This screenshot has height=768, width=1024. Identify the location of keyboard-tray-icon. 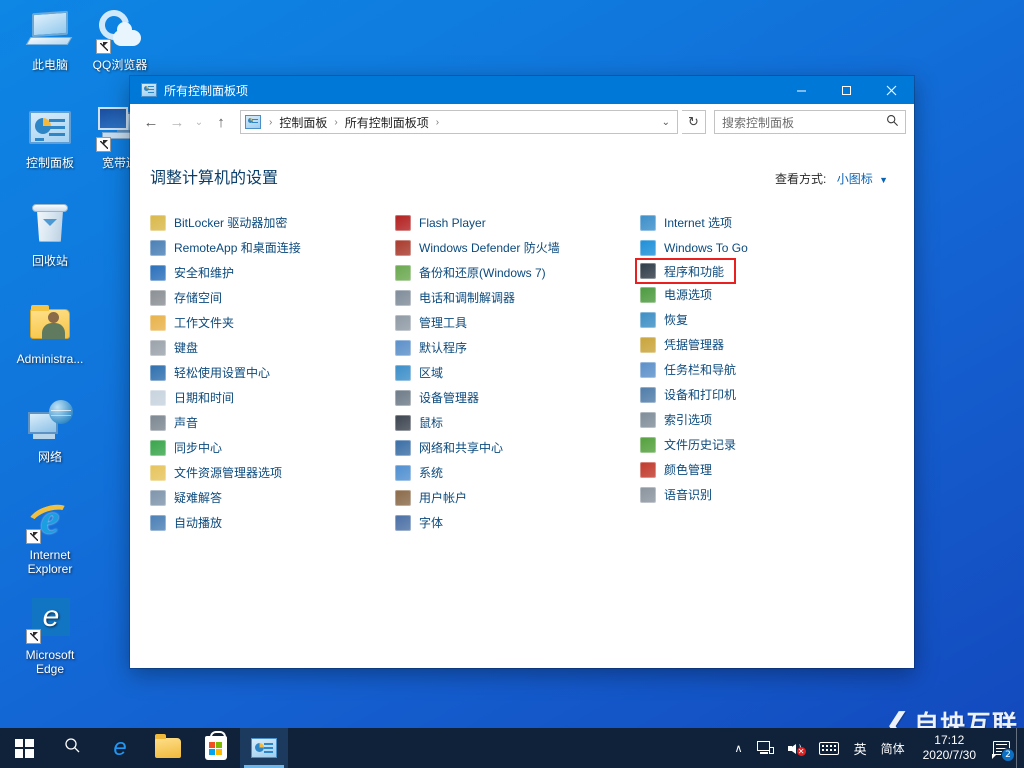
(829, 748).